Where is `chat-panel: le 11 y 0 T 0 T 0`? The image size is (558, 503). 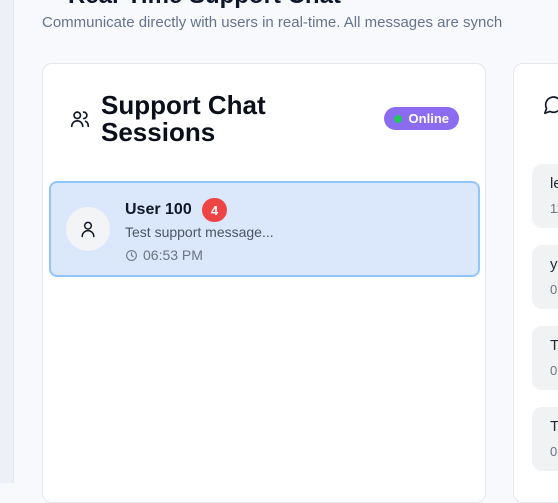
chat-panel: le 11 y 0 T 0 T 0 is located at coordinates (535, 283).